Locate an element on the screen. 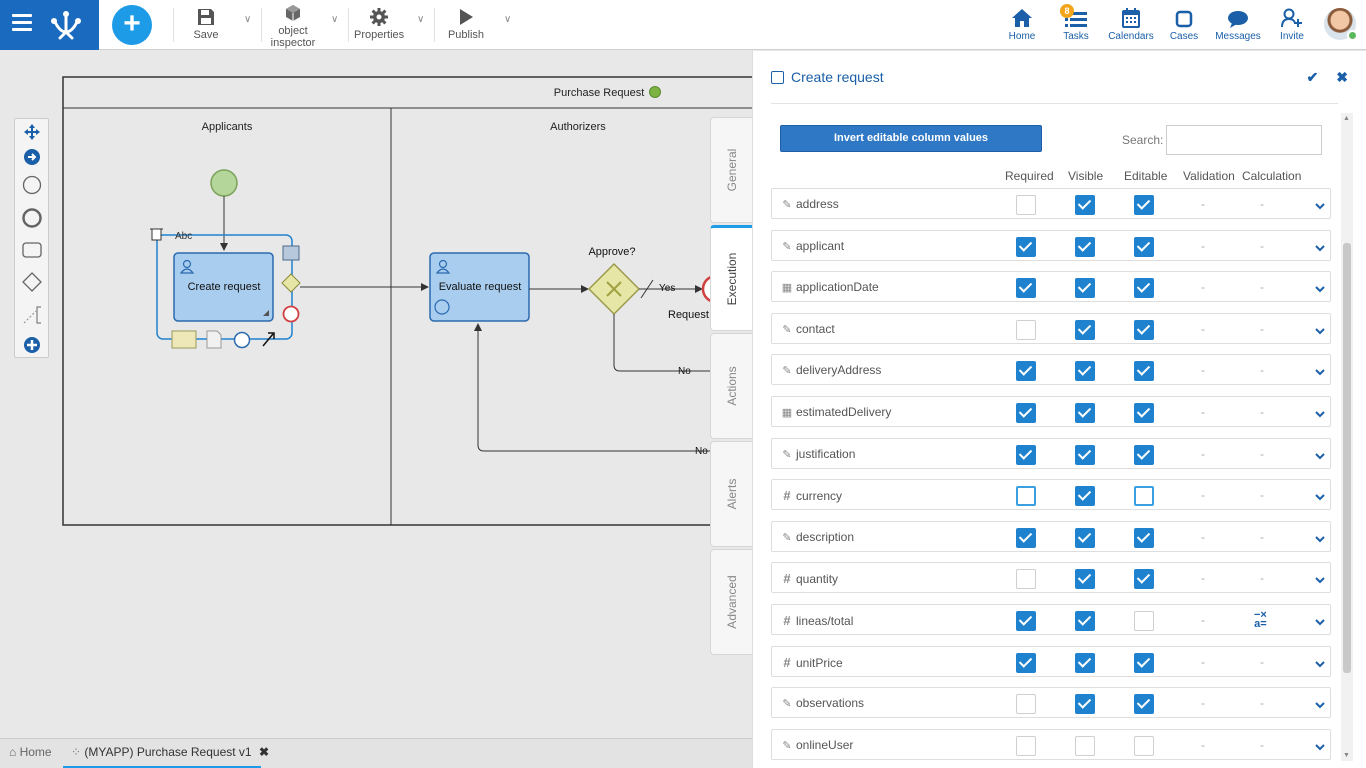 This screenshot has height=768, width=1366. table-row: ✎ observations - - is located at coordinates (1051, 702).